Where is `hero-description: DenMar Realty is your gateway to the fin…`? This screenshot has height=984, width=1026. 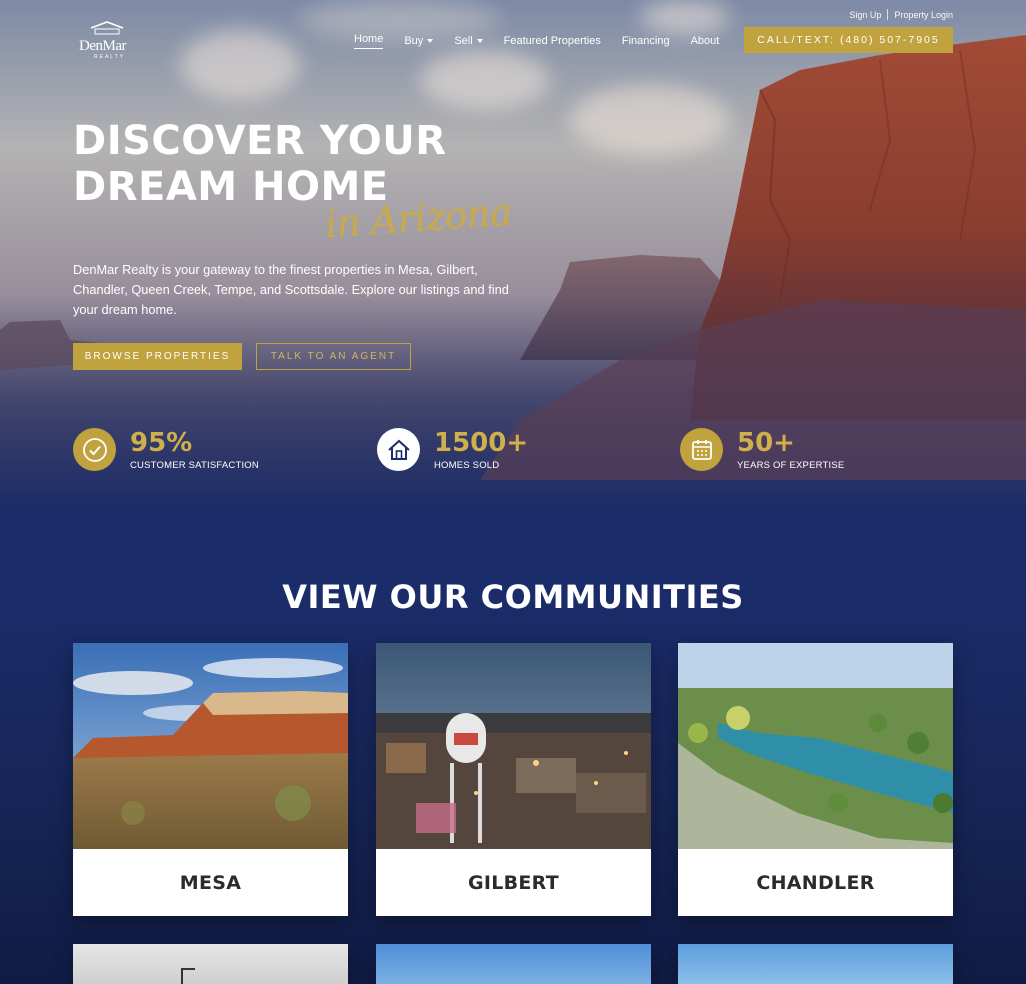 hero-description: DenMar Realty is your gateway to the fin… is located at coordinates (291, 289).